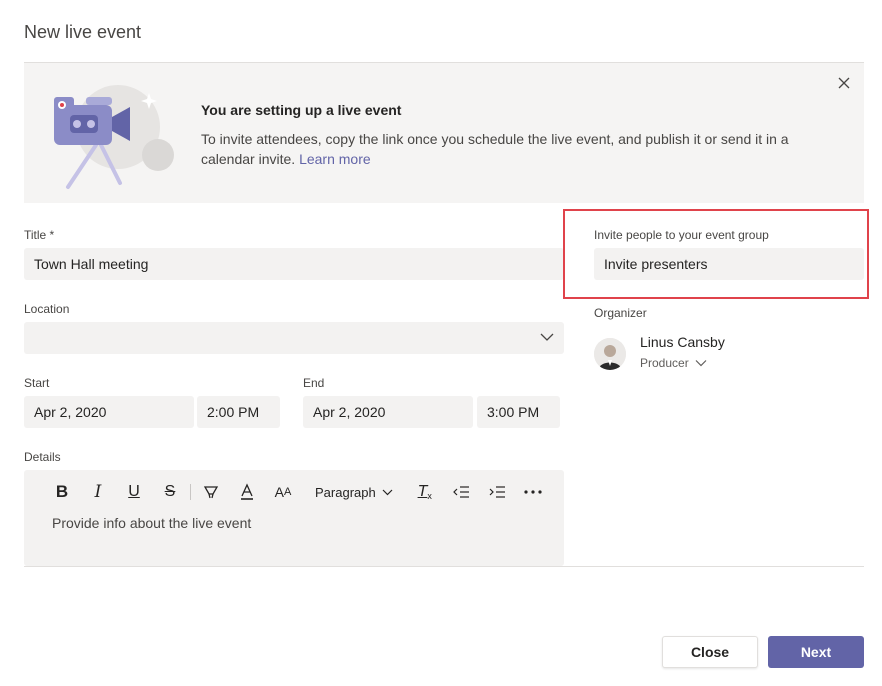 The width and height of the screenshot is (882, 686). I want to click on bold-icon: B, so click(62, 492).